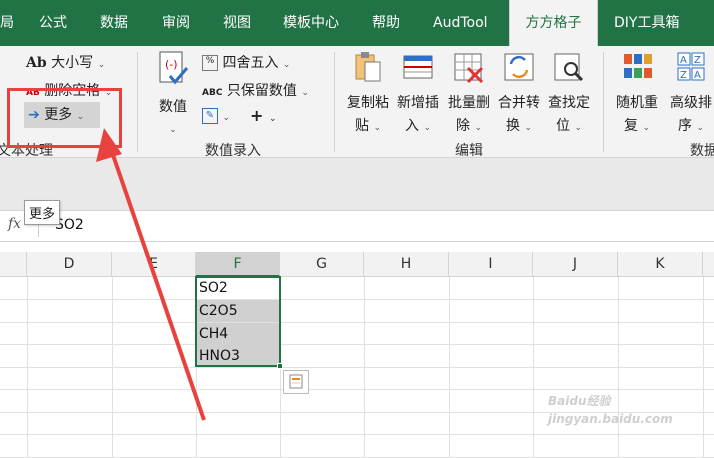 This screenshot has width=714, height=458. I want to click on watermark: Baidu经验 jingyan.baidu.com, so click(623, 410).